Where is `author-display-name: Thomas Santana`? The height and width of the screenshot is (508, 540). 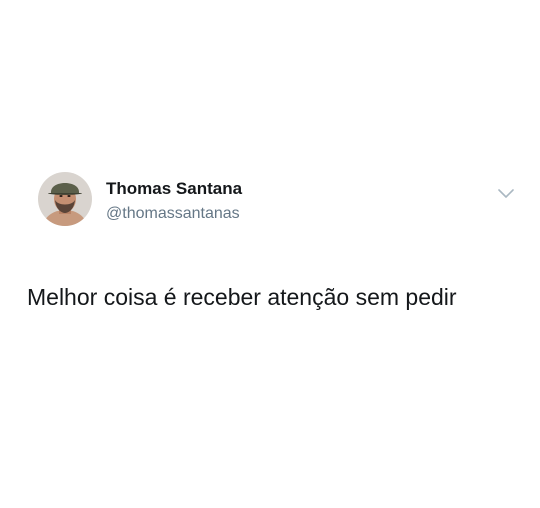 author-display-name: Thomas Santana is located at coordinates (174, 189).